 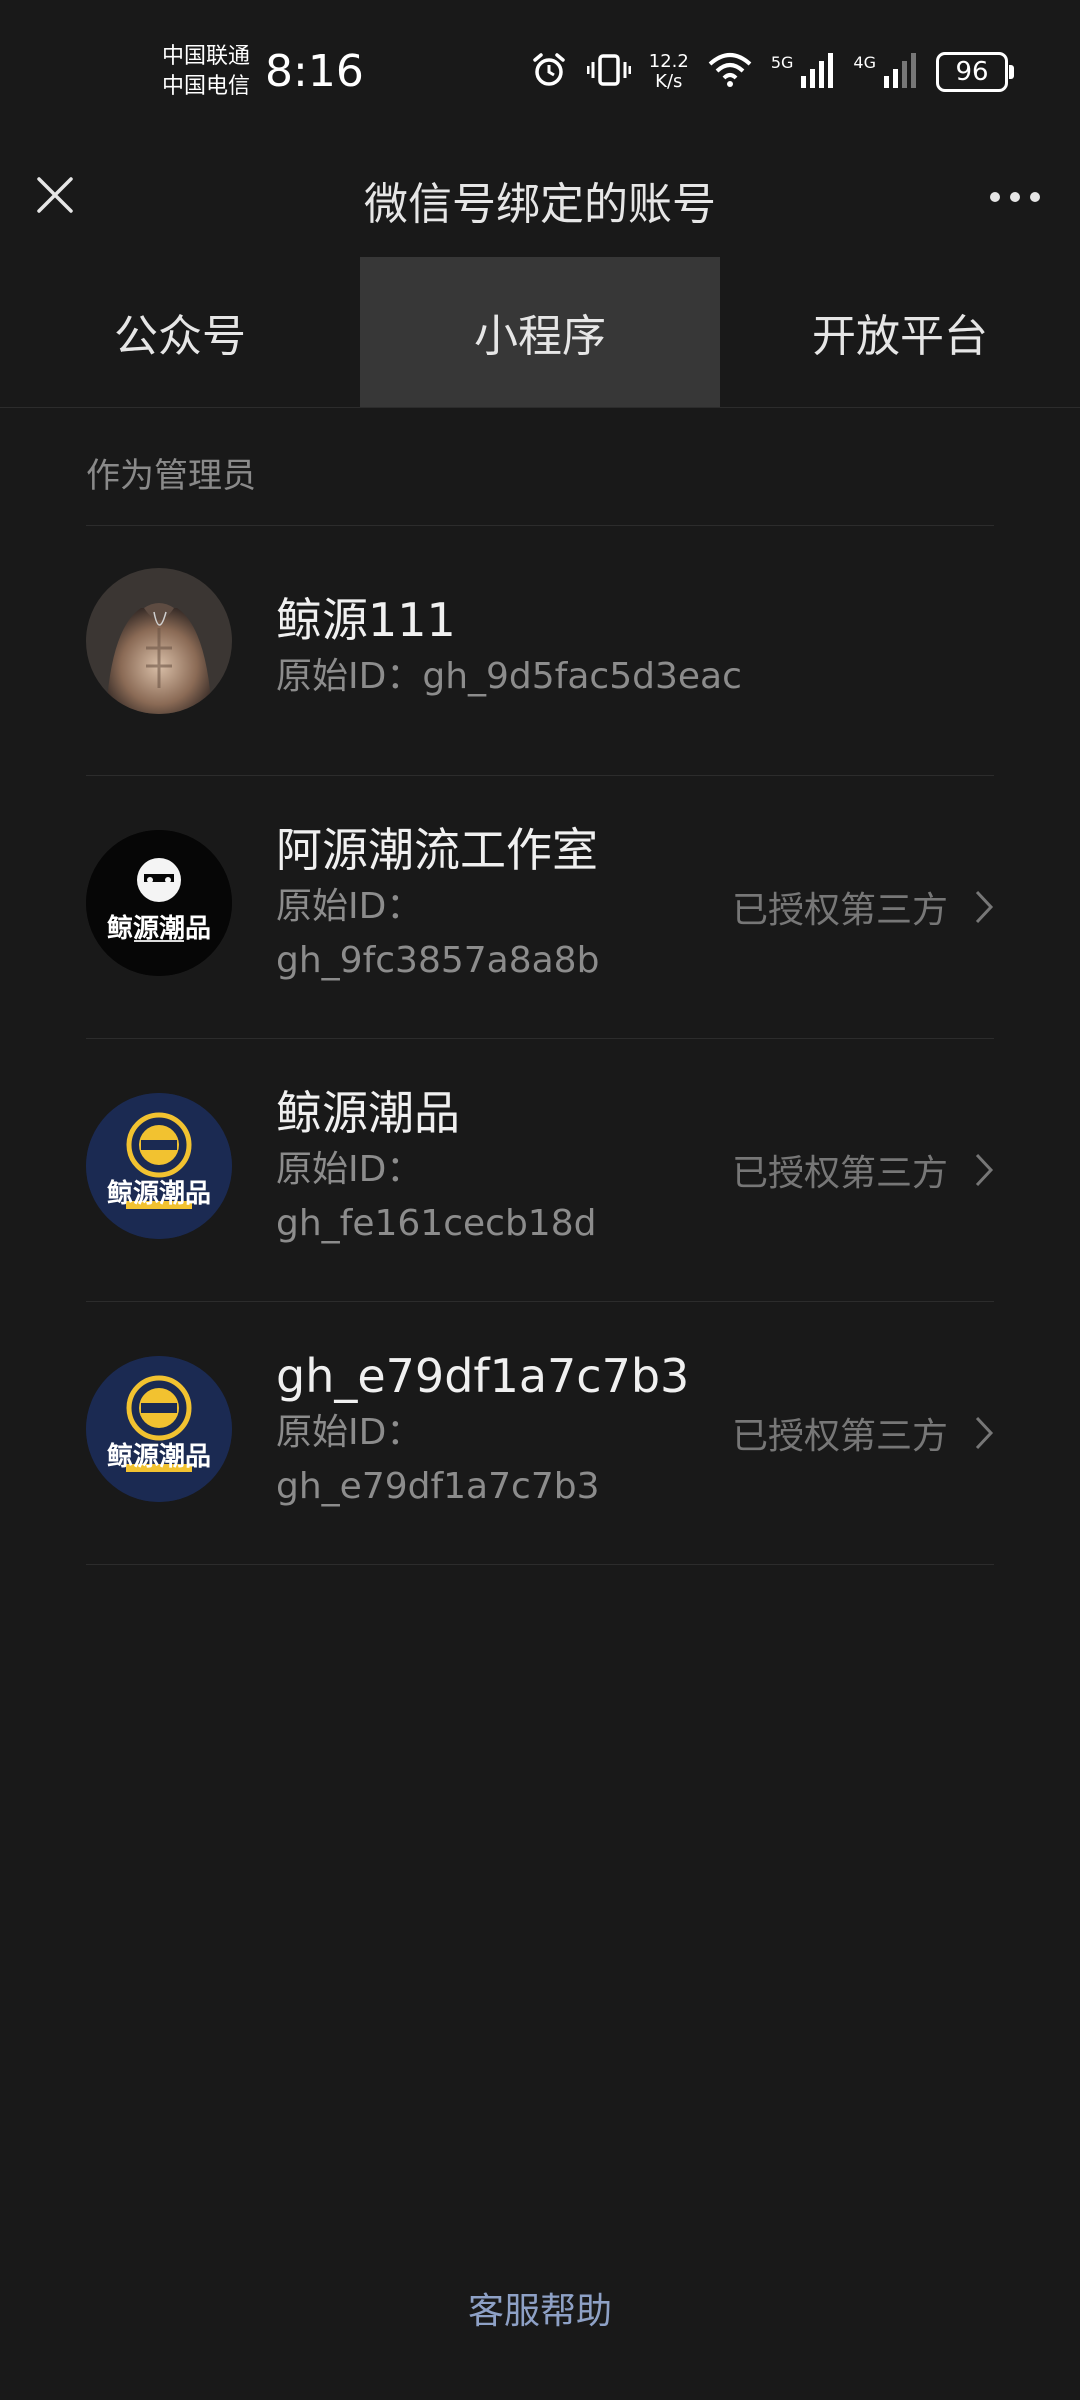 What do you see at coordinates (864, 62) in the screenshot?
I see `signal-2-label: 4G` at bounding box center [864, 62].